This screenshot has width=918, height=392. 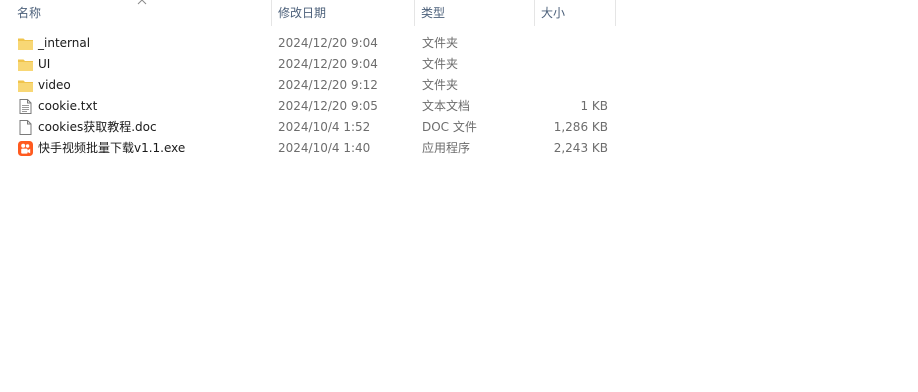 What do you see at coordinates (25, 127) in the screenshot?
I see `document-file-icon` at bounding box center [25, 127].